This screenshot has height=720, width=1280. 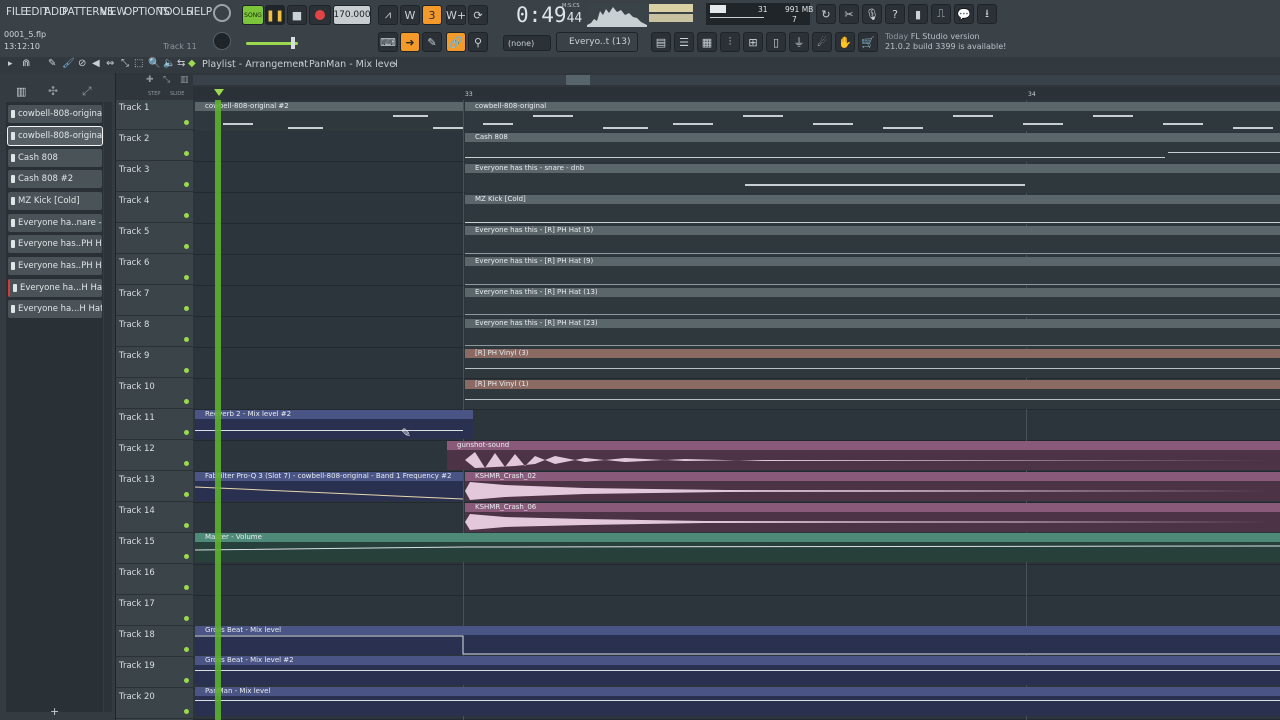 What do you see at coordinates (82, 63) in the screenshot?
I see `delete-tool-icon: ⊘` at bounding box center [82, 63].